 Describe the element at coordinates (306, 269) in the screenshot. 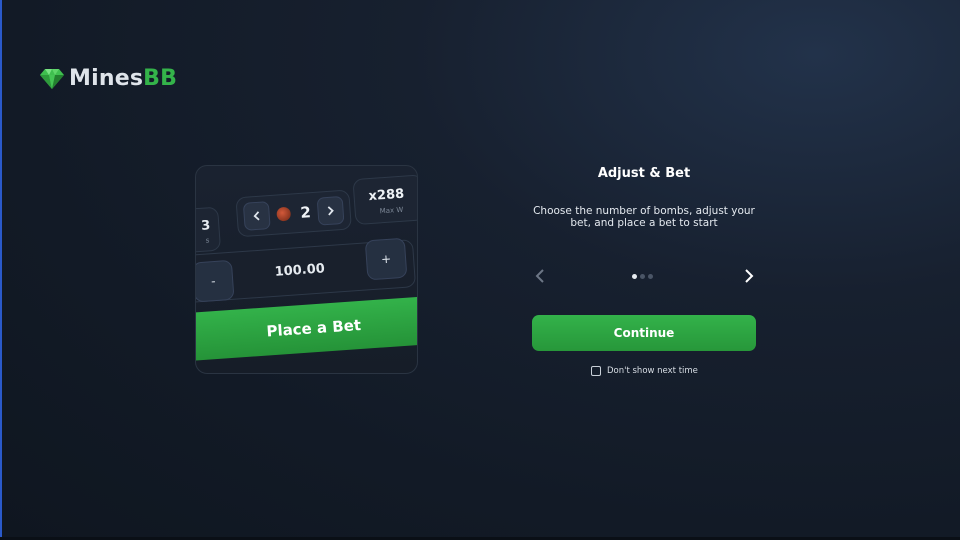

I see `tutorial-preview-image: 3 s 2 x288 Max W - + 100.00 Place a Bet` at that location.